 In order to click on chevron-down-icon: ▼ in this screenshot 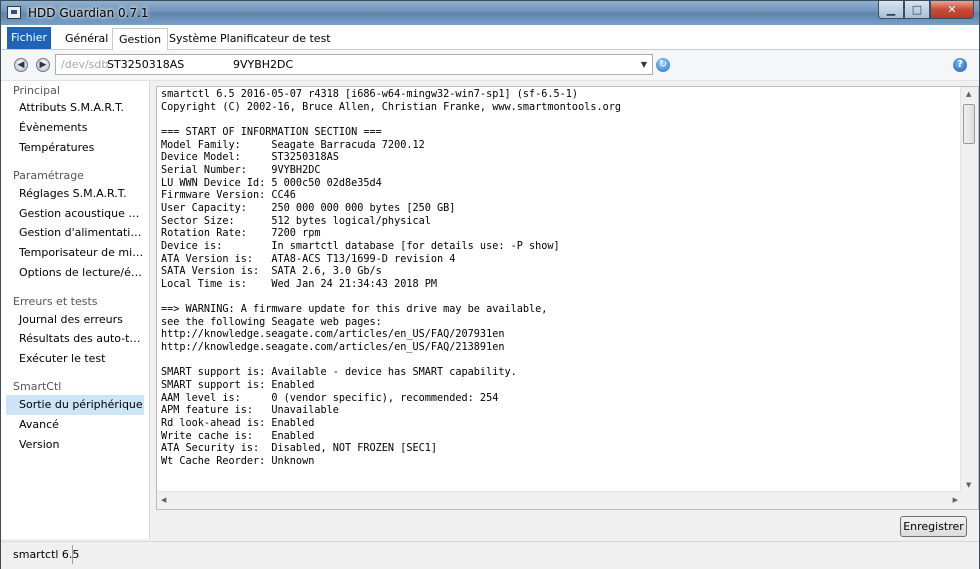, I will do `click(644, 64)`.